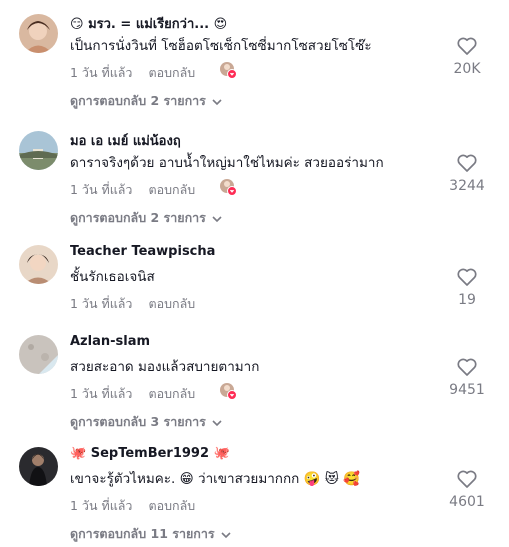  What do you see at coordinates (467, 390) in the screenshot?
I see `like-count: 9451` at bounding box center [467, 390].